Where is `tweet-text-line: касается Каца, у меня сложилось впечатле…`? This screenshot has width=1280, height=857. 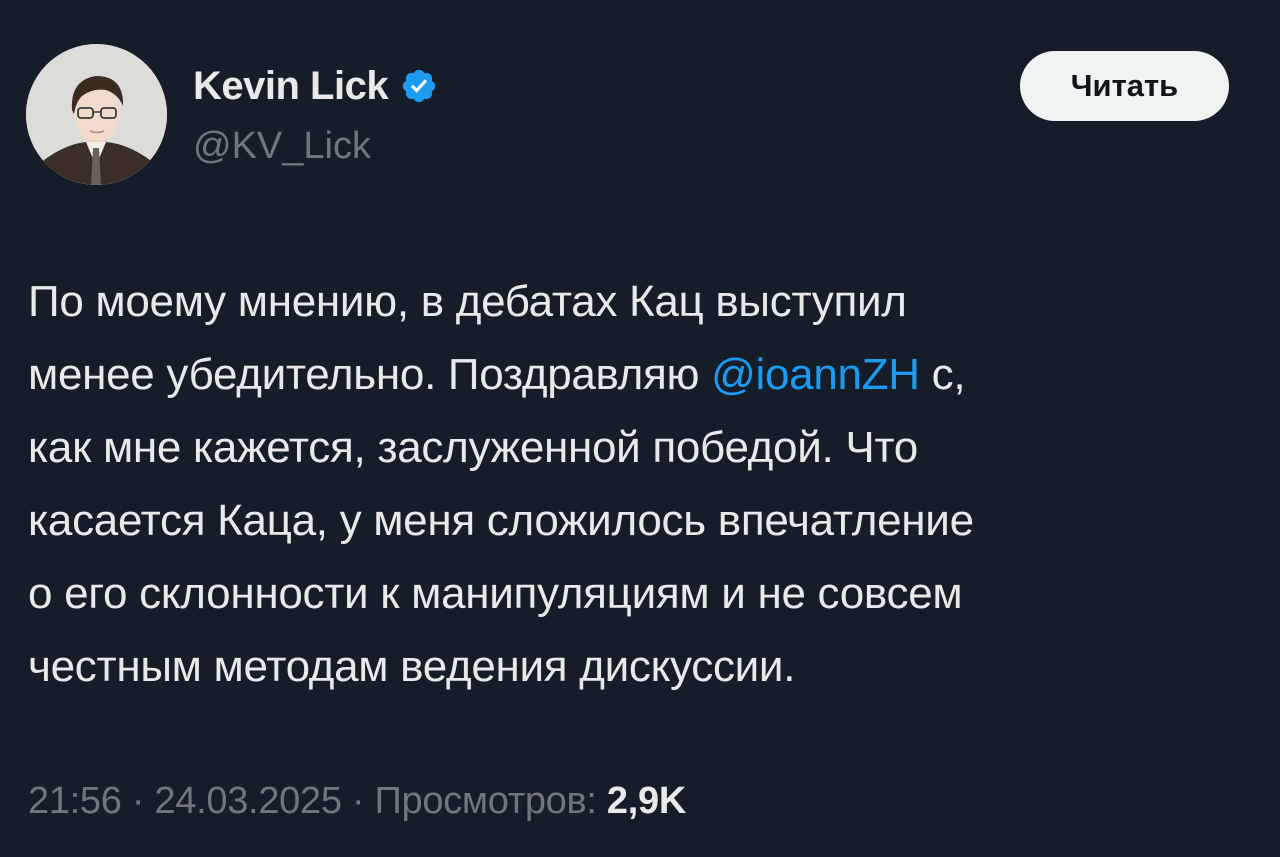
tweet-text-line: касается Каца, у меня сложилось впечатле… is located at coordinates (501, 520).